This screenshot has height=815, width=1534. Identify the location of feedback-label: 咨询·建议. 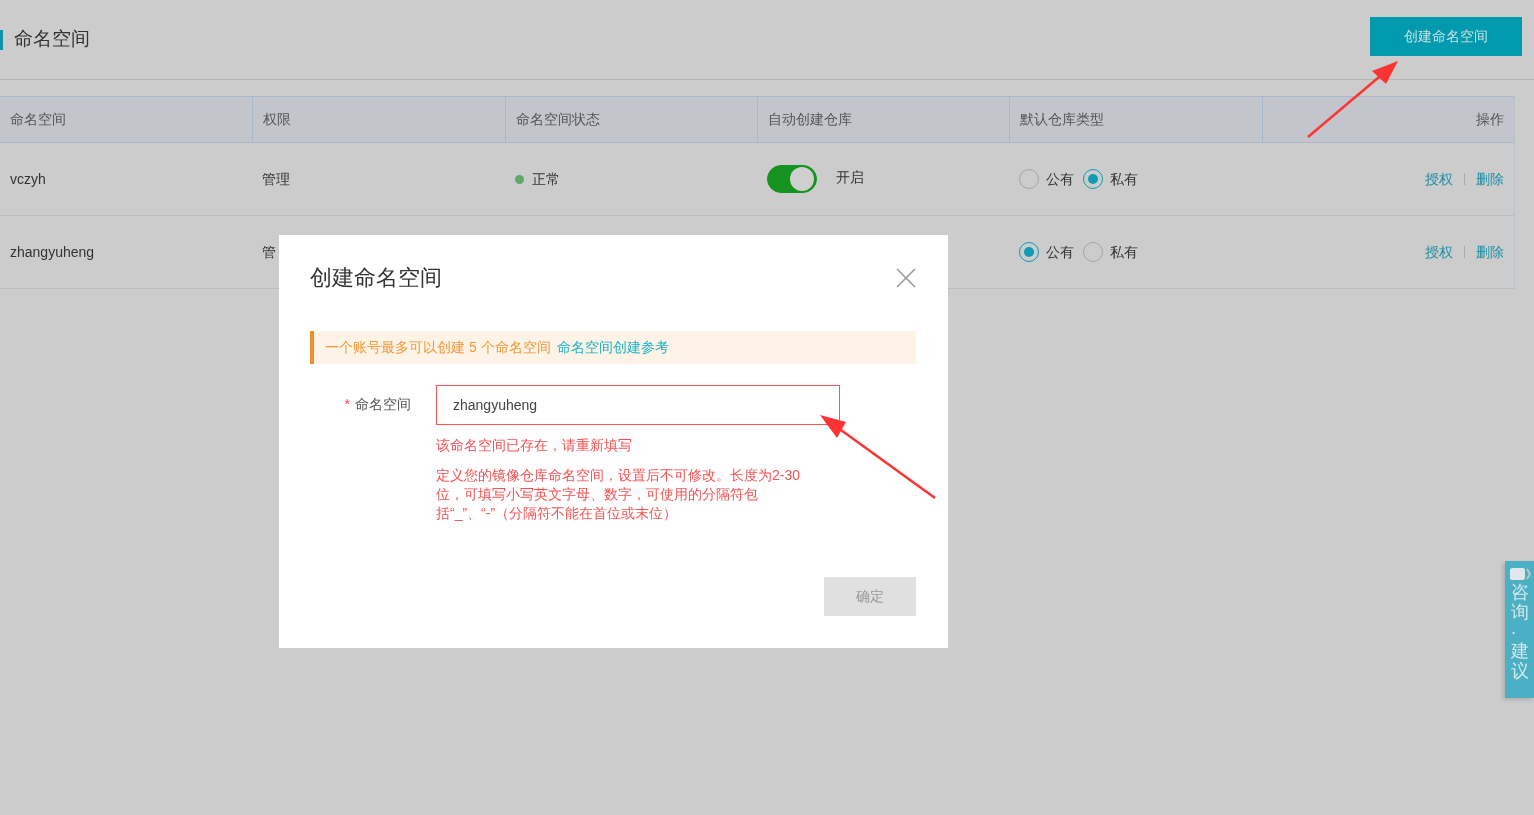
(1519, 632).